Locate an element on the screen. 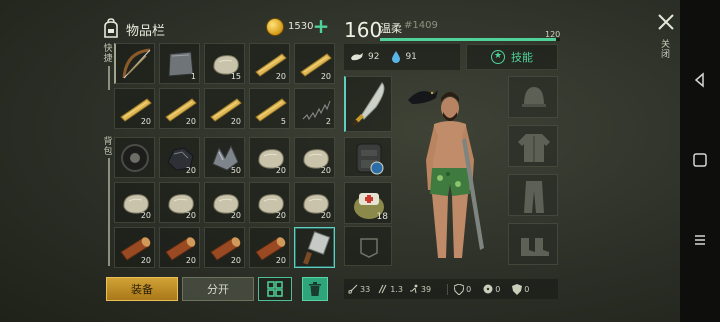 The image size is (720, 322). legs-slot is located at coordinates (533, 195).